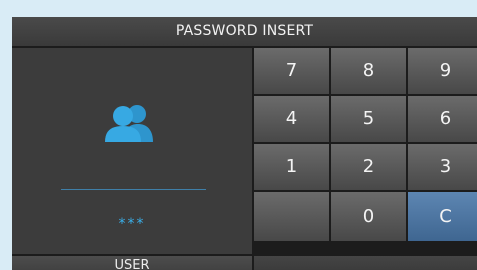  What do you see at coordinates (442, 119) in the screenshot?
I see `key-6: 6` at bounding box center [442, 119].